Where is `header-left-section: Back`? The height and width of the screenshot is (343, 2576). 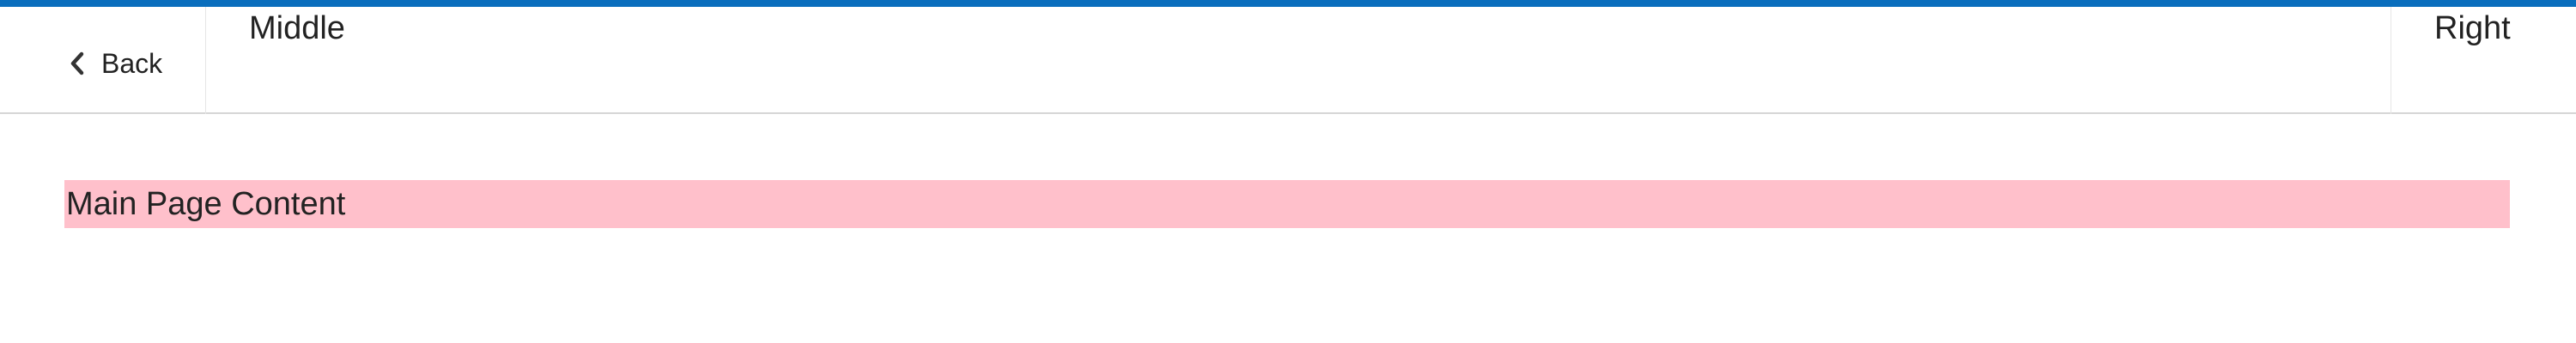 header-left-section: Back is located at coordinates (103, 61).